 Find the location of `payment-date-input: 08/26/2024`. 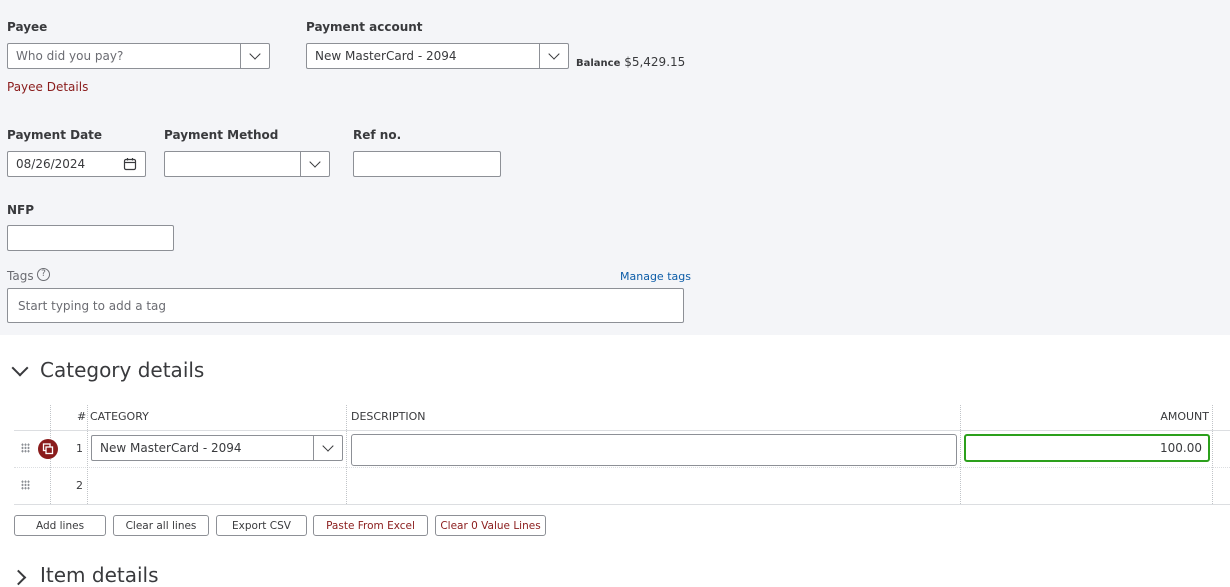

payment-date-input: 08/26/2024 is located at coordinates (76, 164).